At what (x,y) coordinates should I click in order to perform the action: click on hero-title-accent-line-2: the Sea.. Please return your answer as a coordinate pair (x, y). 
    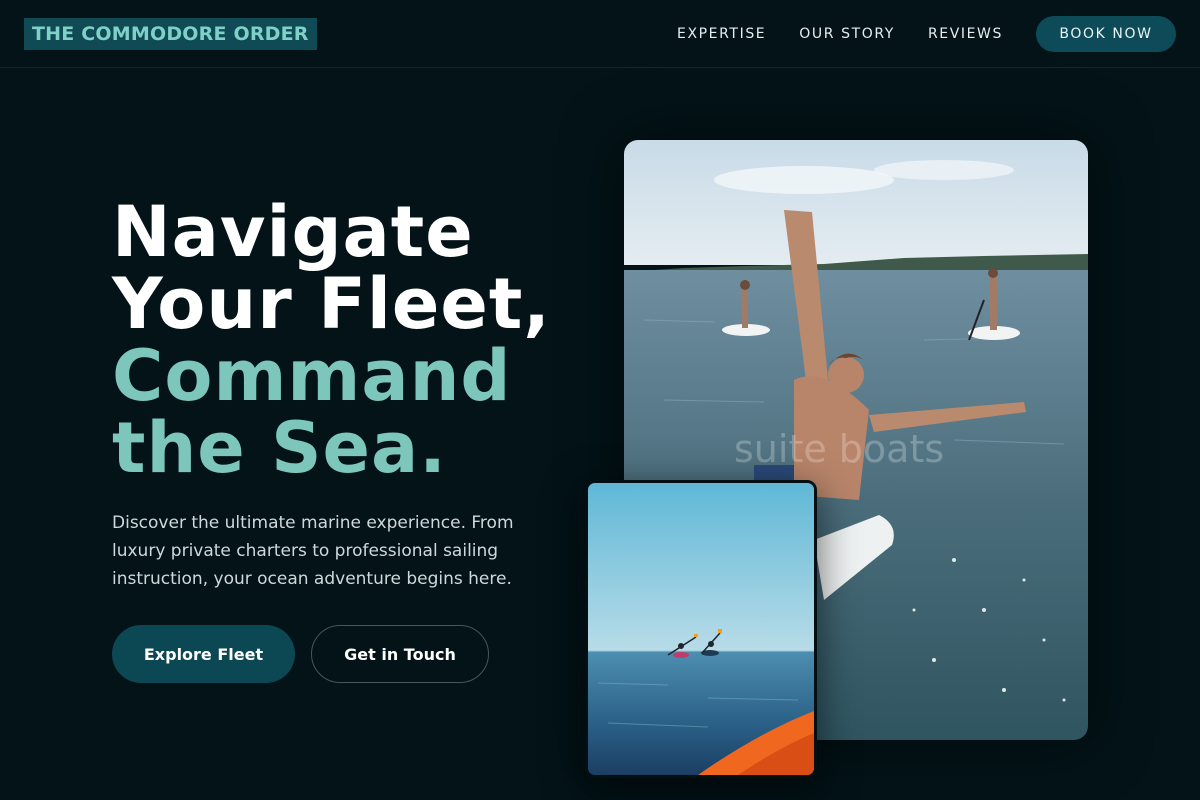
    Looking at the image, I should click on (279, 448).